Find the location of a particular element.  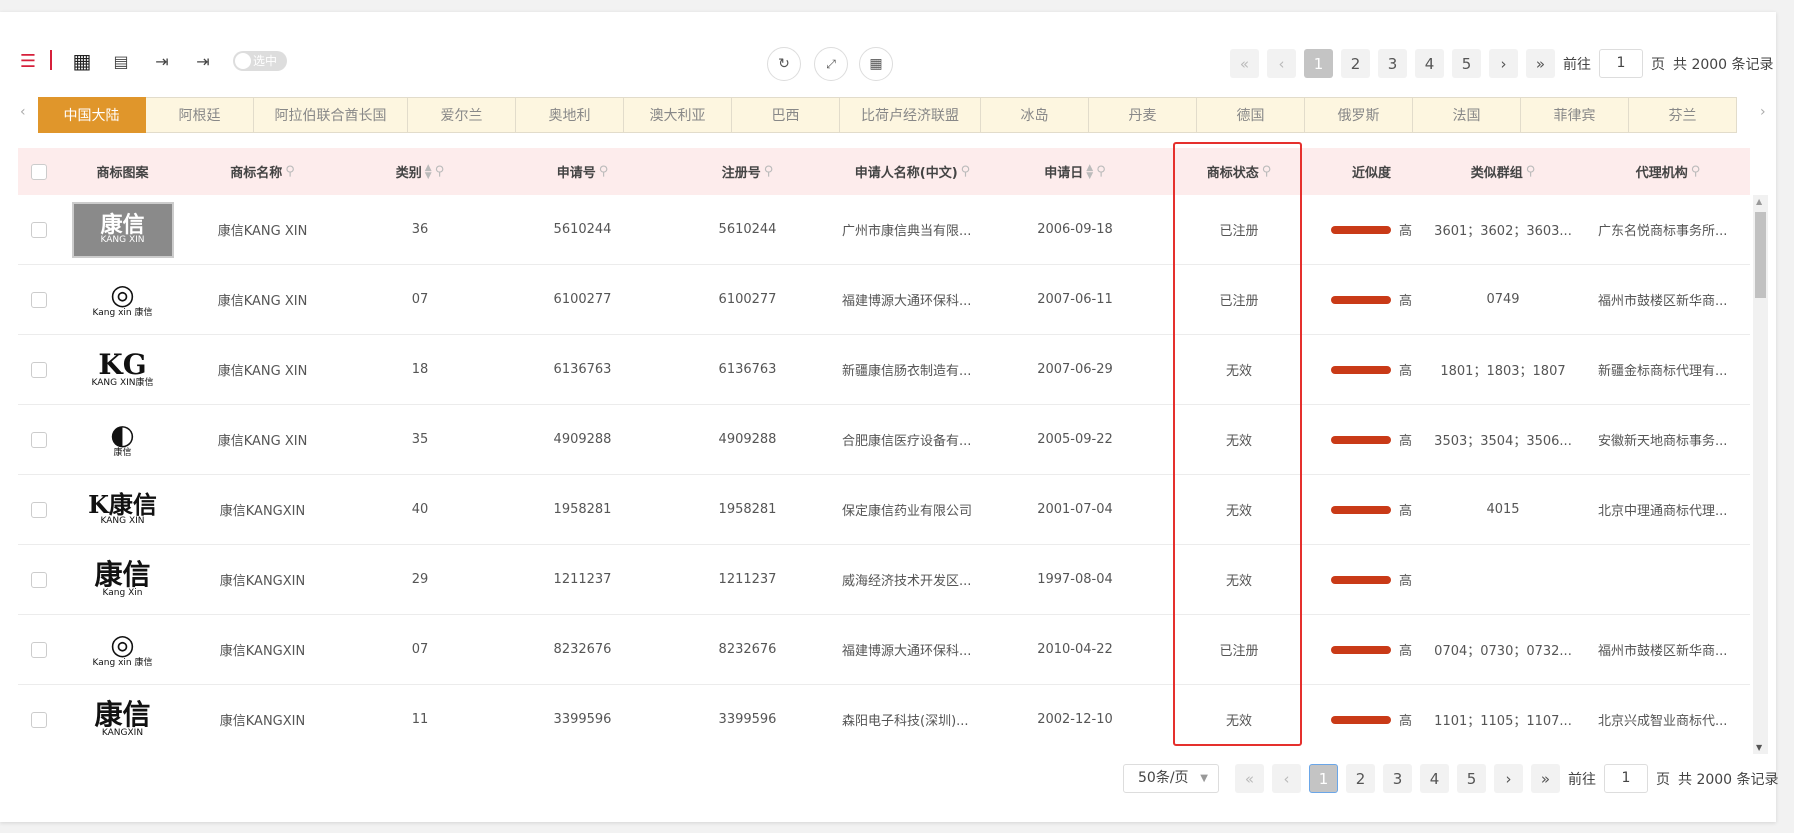

trademark-logo: 康信 KANG XIN is located at coordinates (122, 229).